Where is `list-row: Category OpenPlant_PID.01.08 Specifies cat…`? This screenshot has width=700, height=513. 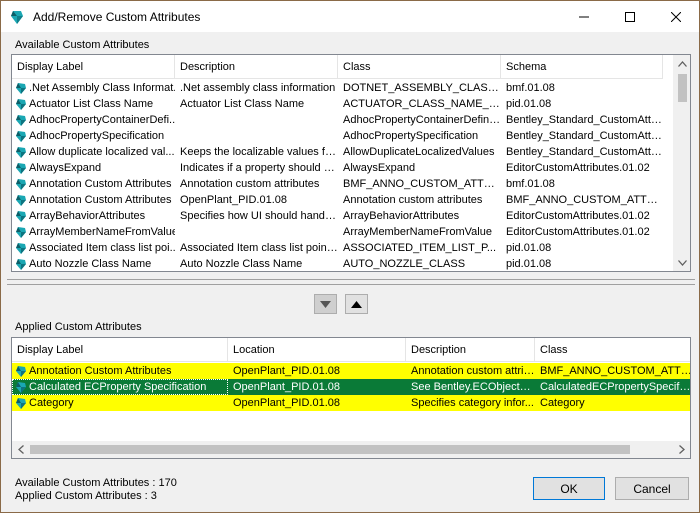
list-row: Category OpenPlant_PID.01.08 Specifies cat… is located at coordinates (351, 403).